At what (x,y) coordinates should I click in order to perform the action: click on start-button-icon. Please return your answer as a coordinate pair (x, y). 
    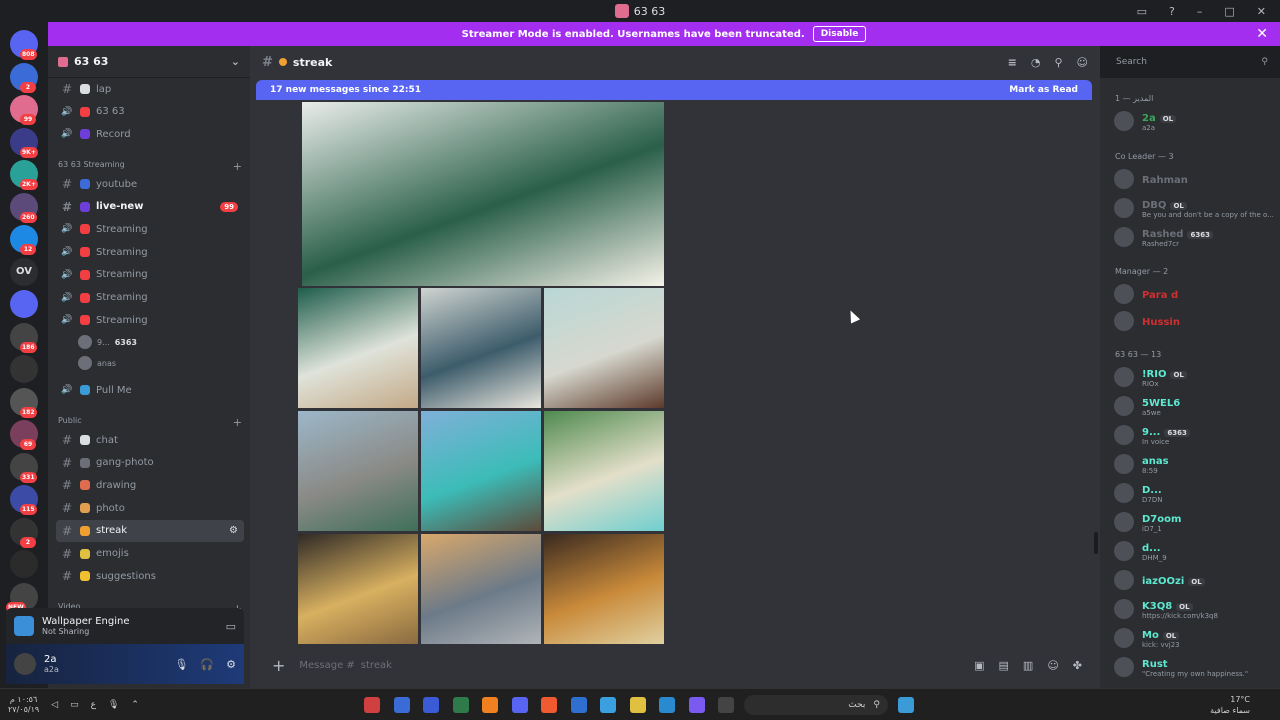
    Looking at the image, I should click on (906, 705).